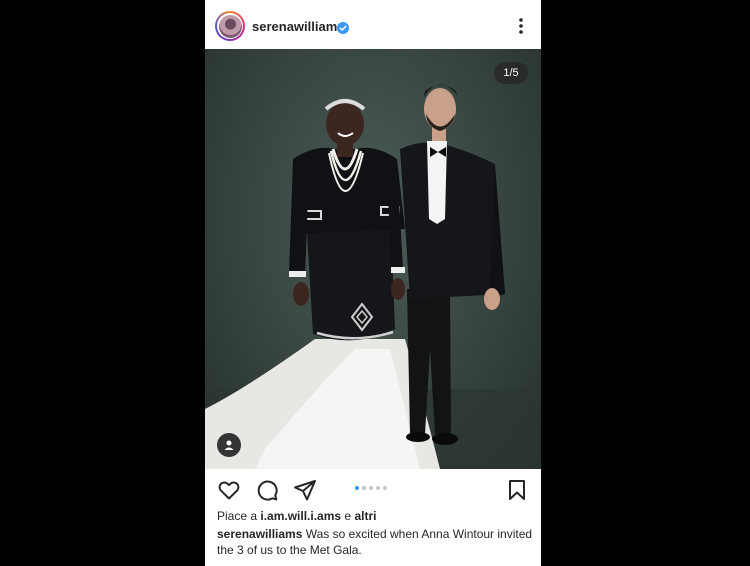 The width and height of the screenshot is (750, 566). What do you see at coordinates (365, 516) in the screenshot?
I see `likes-others-link: altri` at bounding box center [365, 516].